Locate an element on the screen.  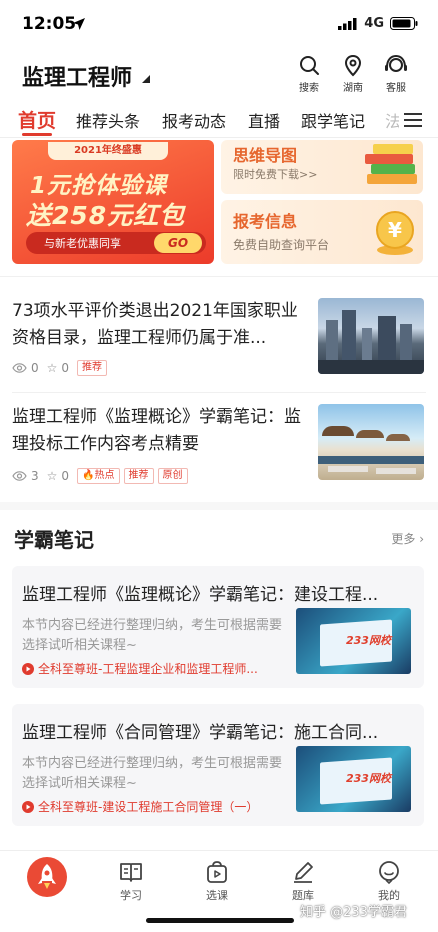
rocket-icon is located at coordinates (47, 877).